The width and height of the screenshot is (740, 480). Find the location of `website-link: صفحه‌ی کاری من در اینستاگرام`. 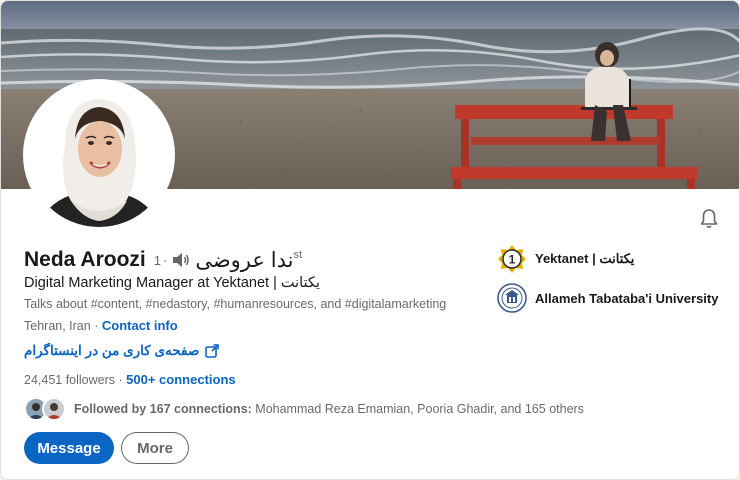

website-link: صفحه‌ی کاری من در اینستاگرام is located at coordinates (122, 351).